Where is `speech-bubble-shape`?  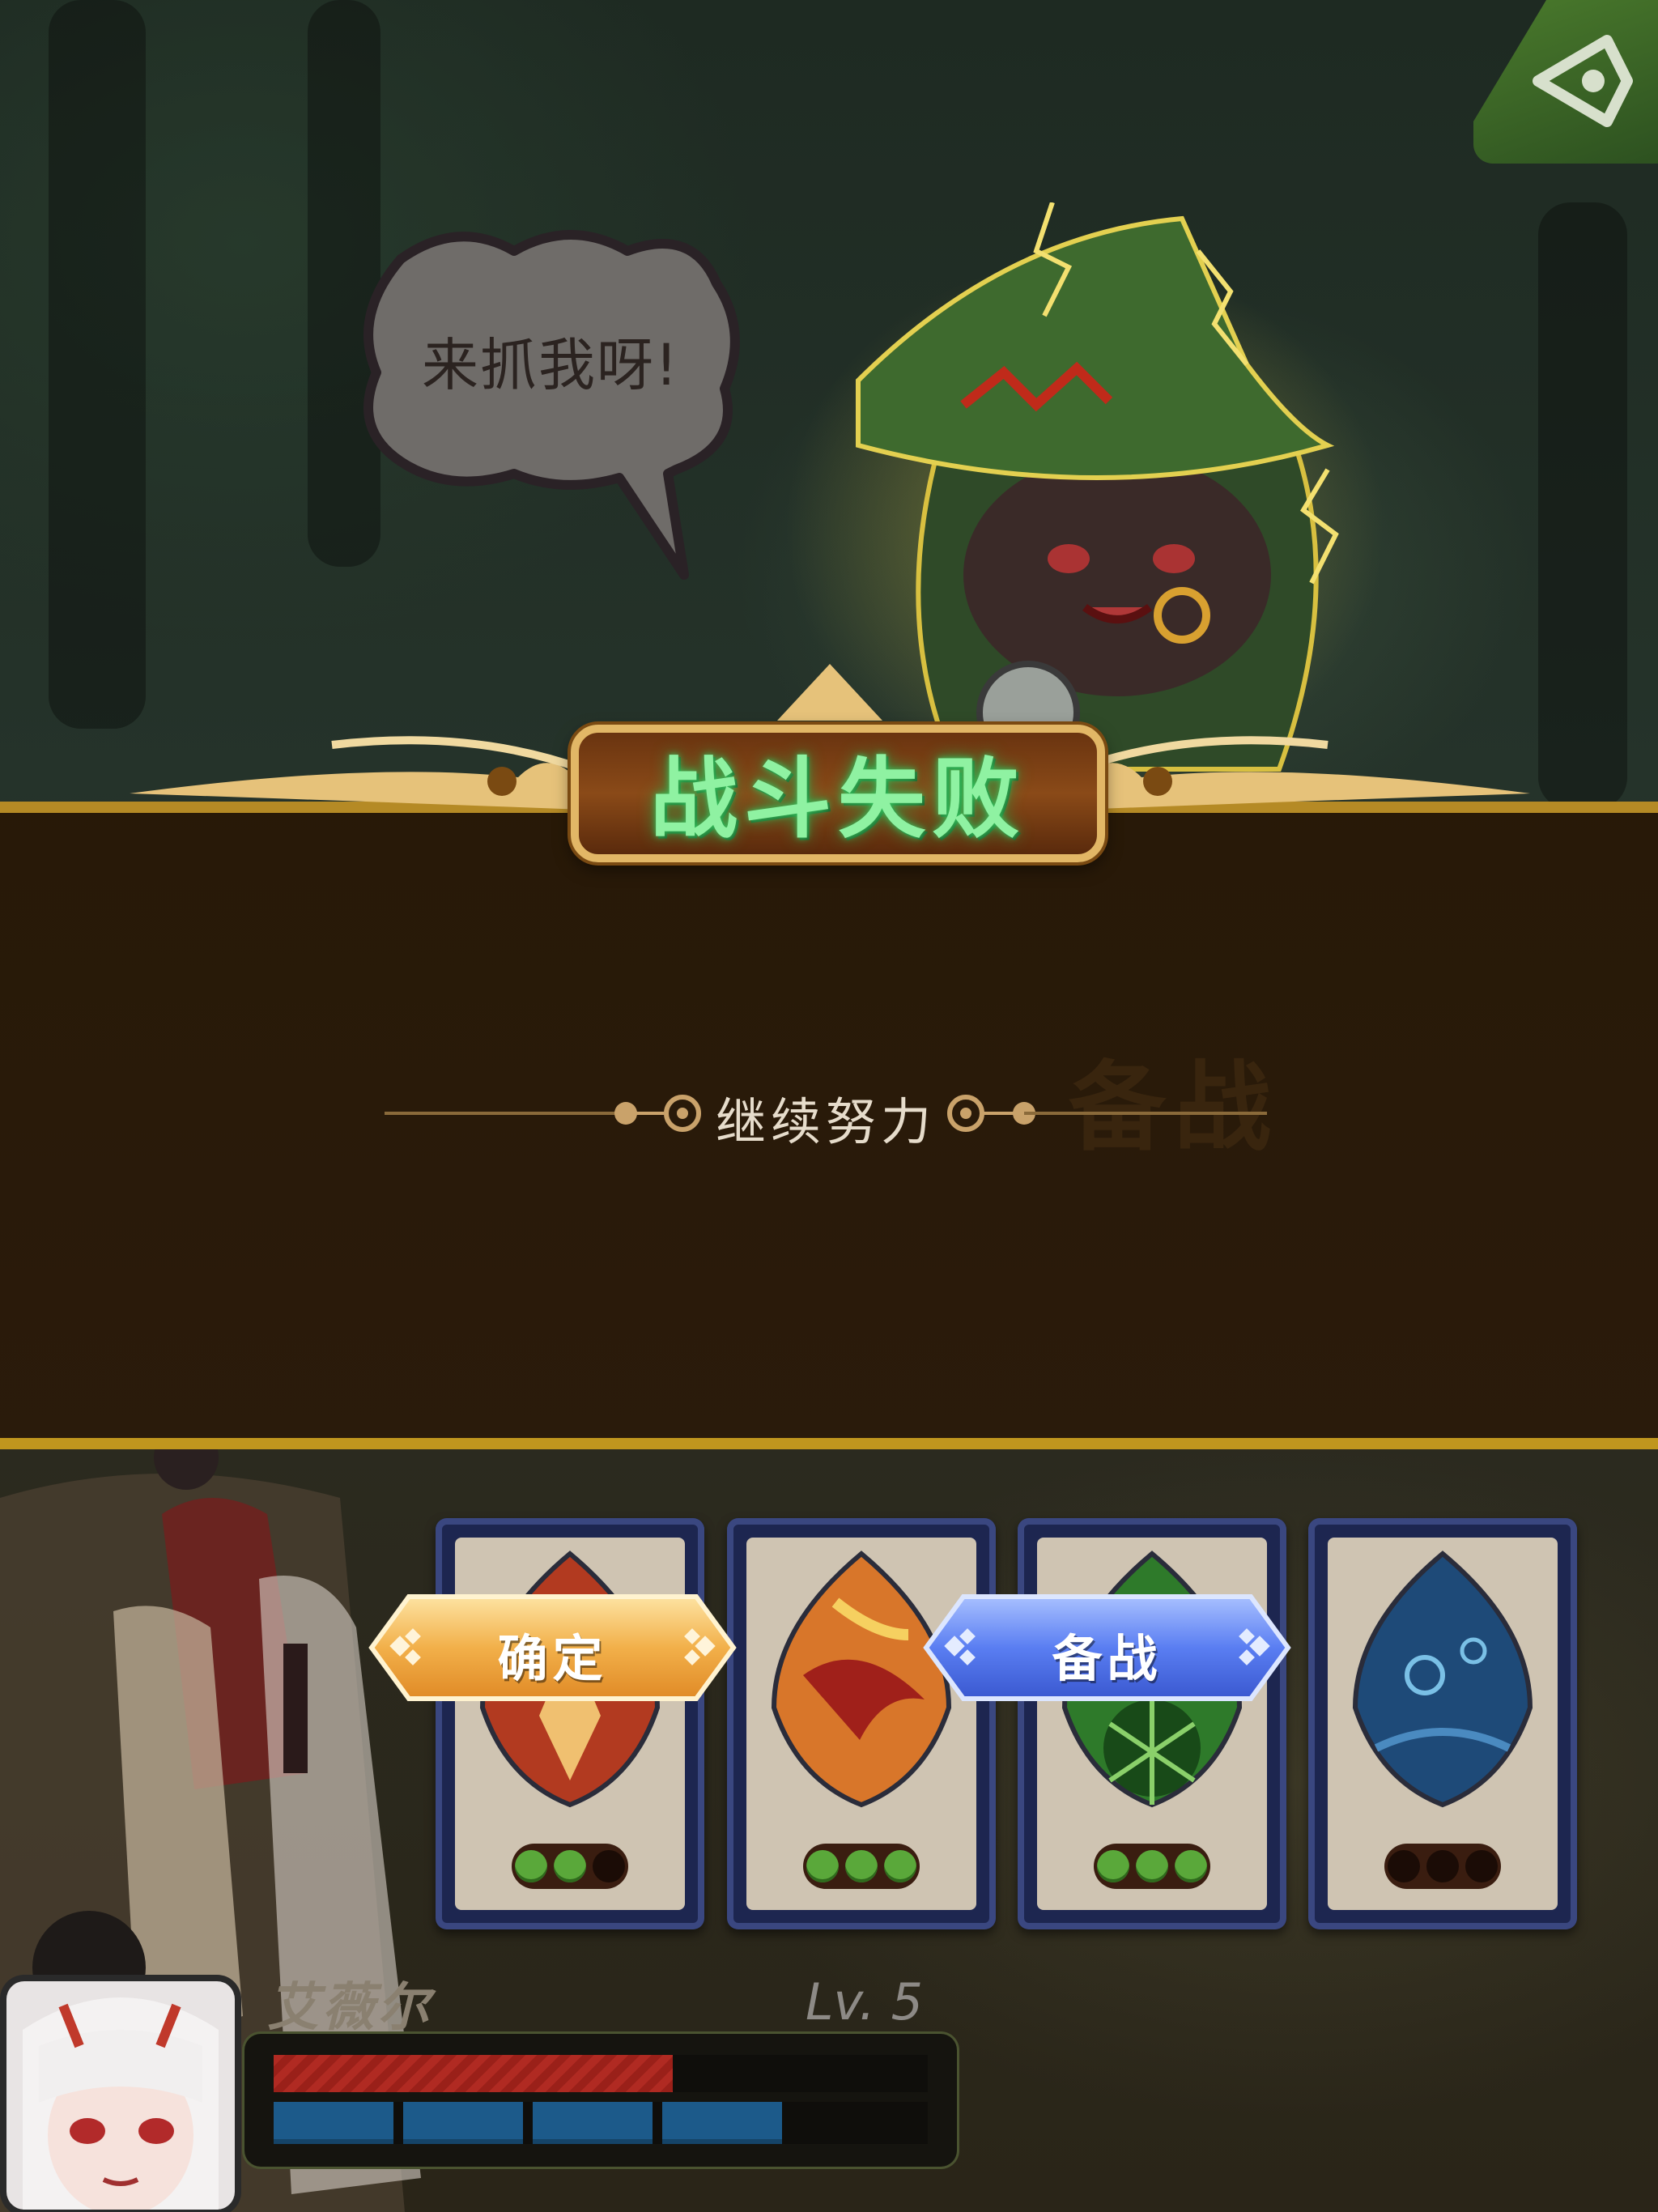
speech-bubble-shape is located at coordinates (551, 405).